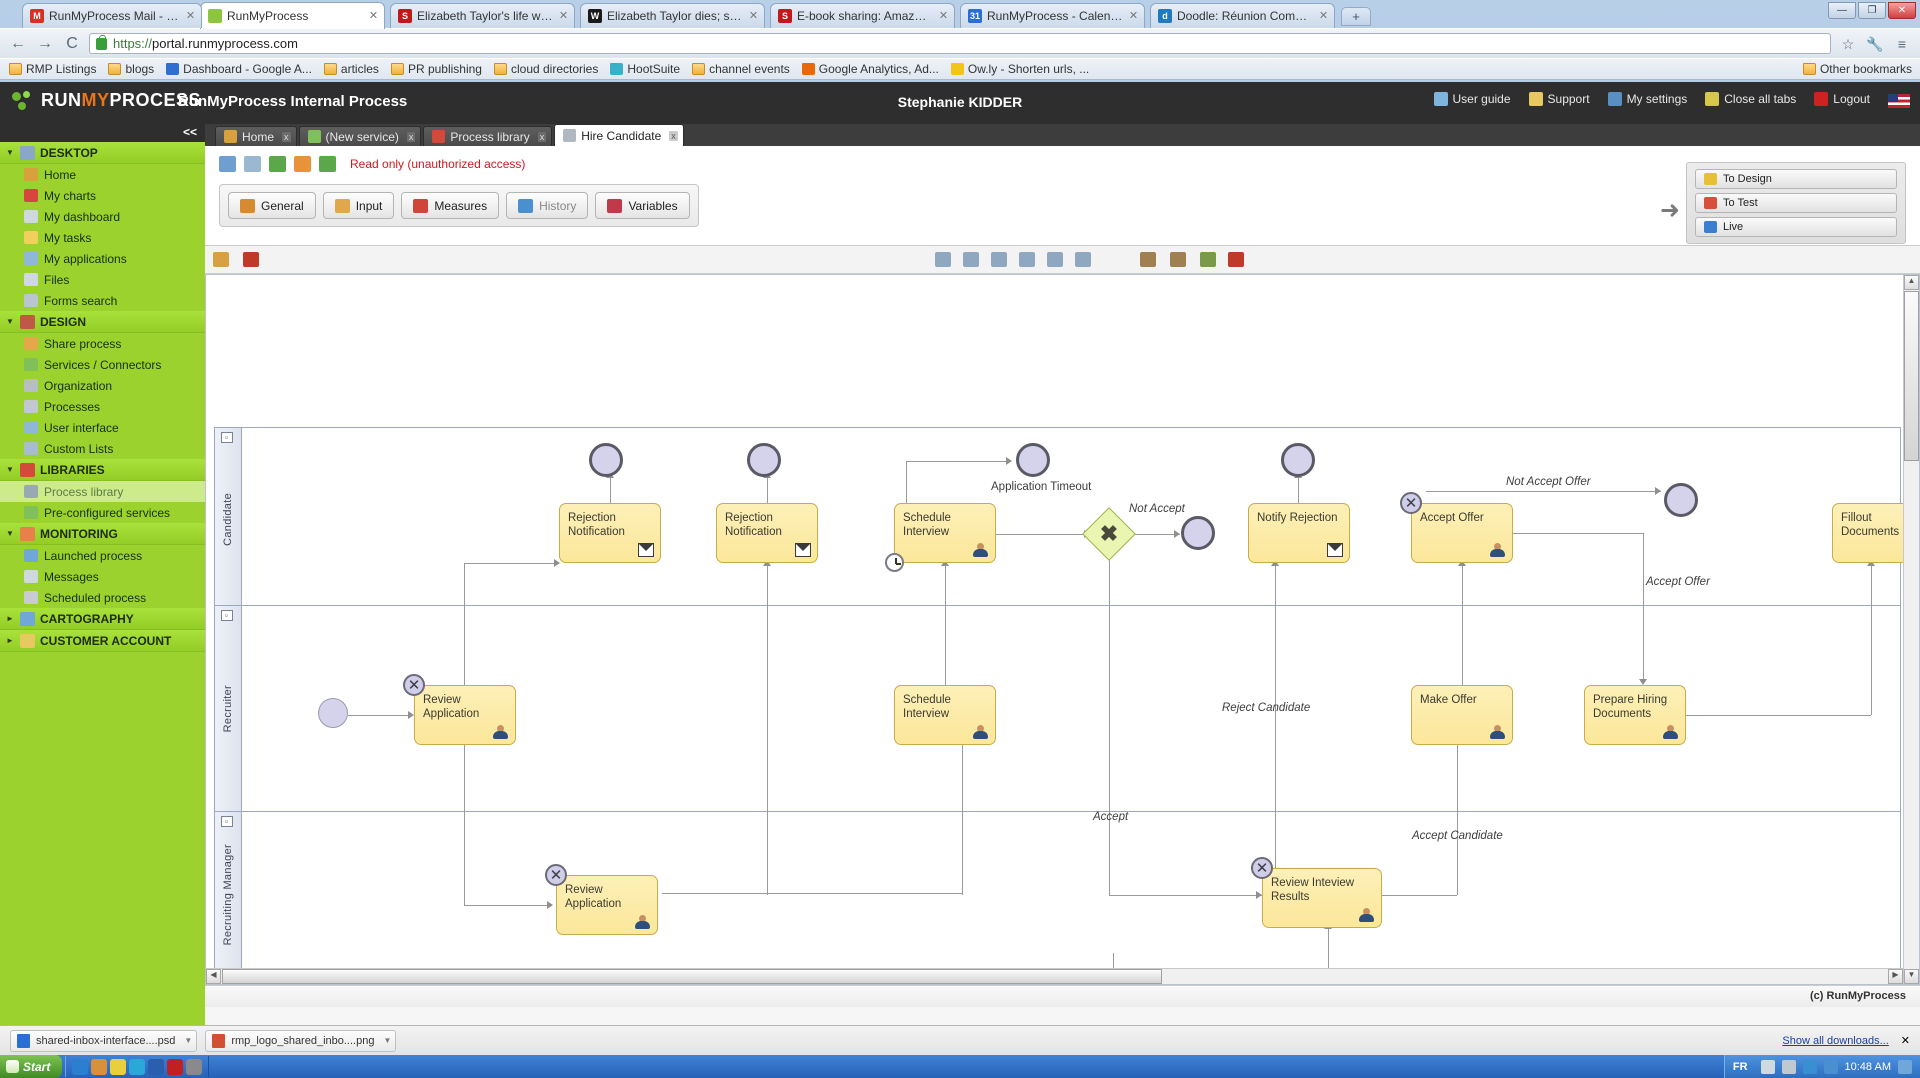 This screenshot has height=1078, width=1920. What do you see at coordinates (547, 69) in the screenshot?
I see `bookmark-item: cloud directories` at bounding box center [547, 69].